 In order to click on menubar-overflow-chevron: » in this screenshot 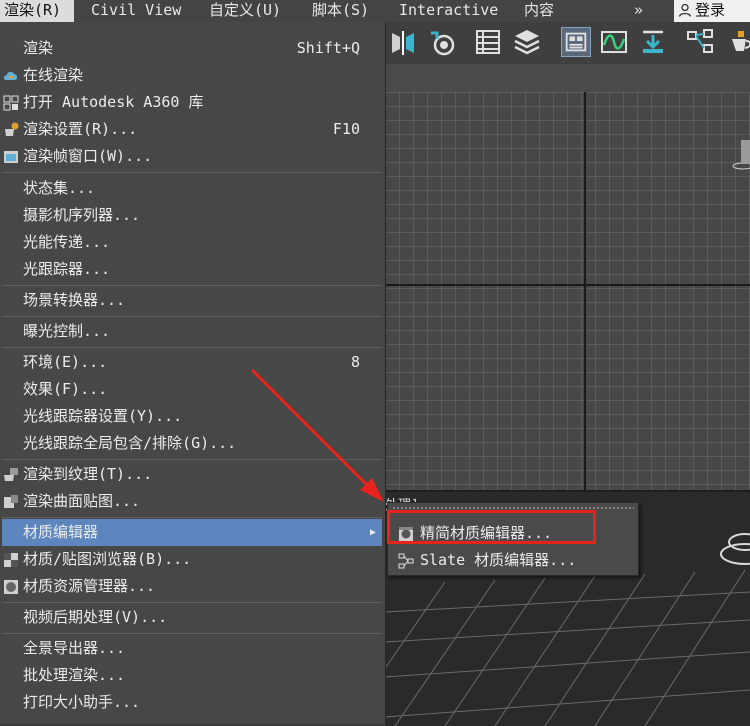, I will do `click(638, 11)`.